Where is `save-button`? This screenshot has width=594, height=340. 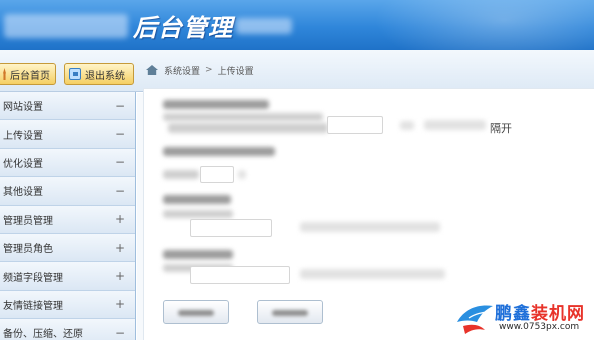 save-button is located at coordinates (196, 312).